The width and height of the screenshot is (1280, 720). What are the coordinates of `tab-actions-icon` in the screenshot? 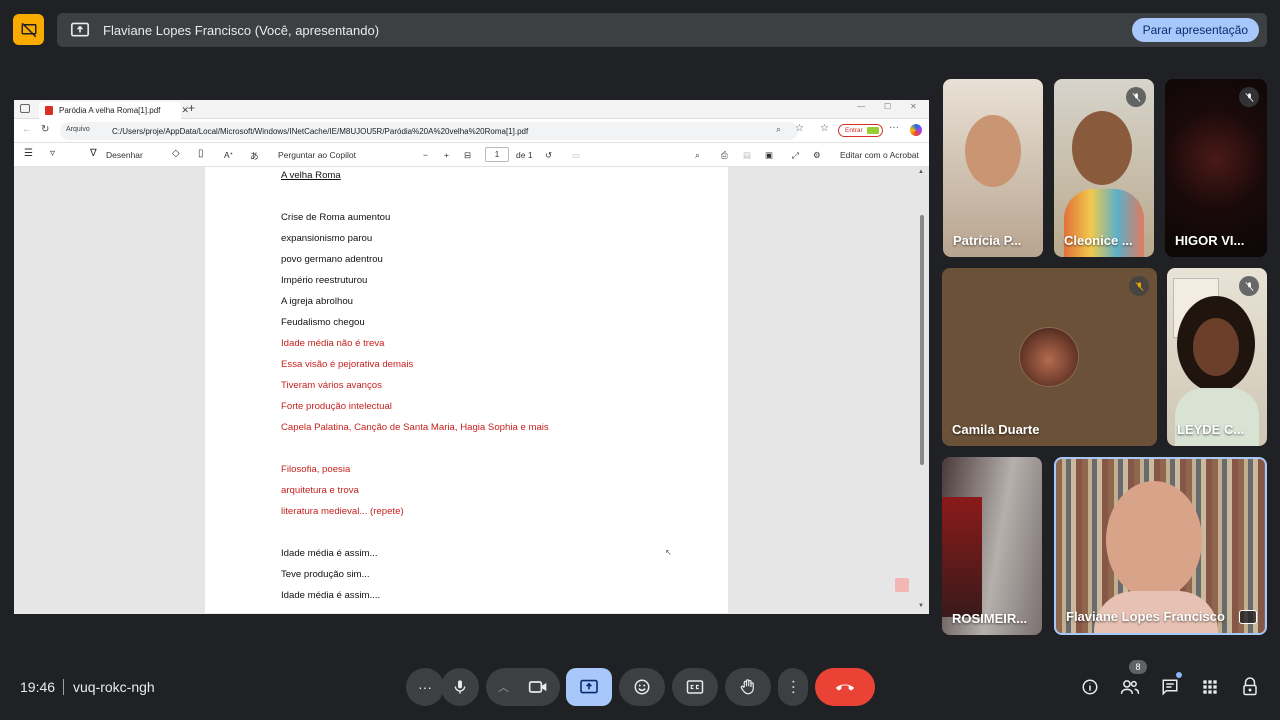 It's located at (25, 108).